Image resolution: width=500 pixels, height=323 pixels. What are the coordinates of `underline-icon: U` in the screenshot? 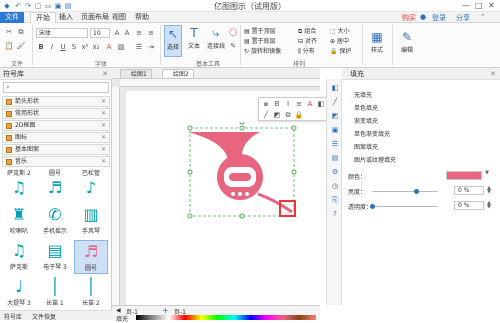 It's located at (63, 47).